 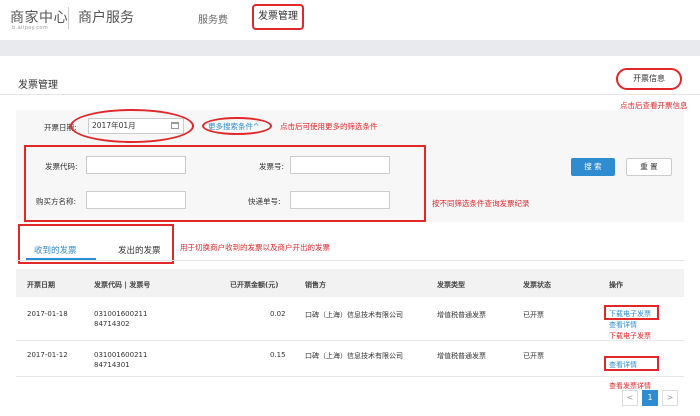 What do you see at coordinates (61, 166) in the screenshot?
I see `invoice-code-label: 发票代码:` at bounding box center [61, 166].